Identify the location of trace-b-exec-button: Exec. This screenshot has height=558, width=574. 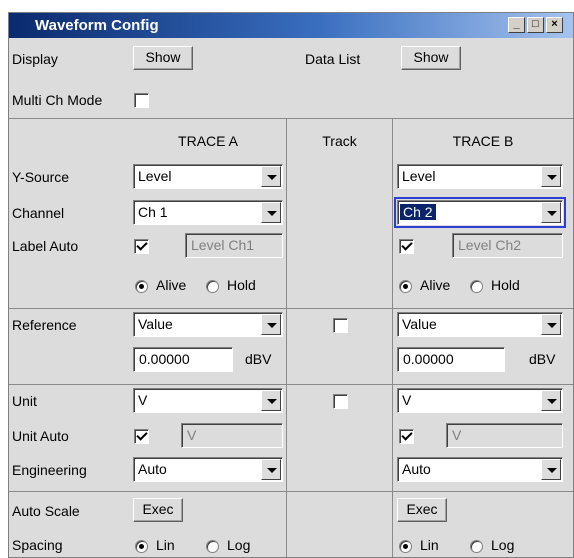
(422, 510).